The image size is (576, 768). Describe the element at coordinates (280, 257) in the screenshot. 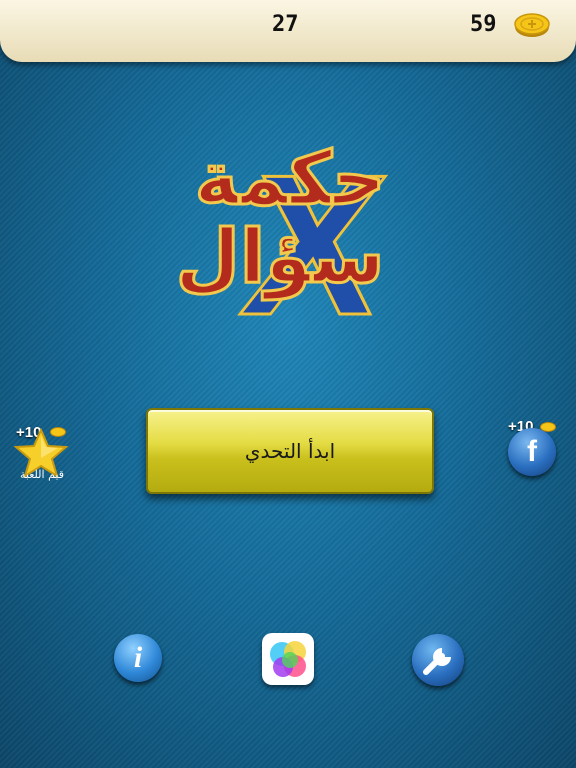

I see `logo-line-2: سؤال` at that location.